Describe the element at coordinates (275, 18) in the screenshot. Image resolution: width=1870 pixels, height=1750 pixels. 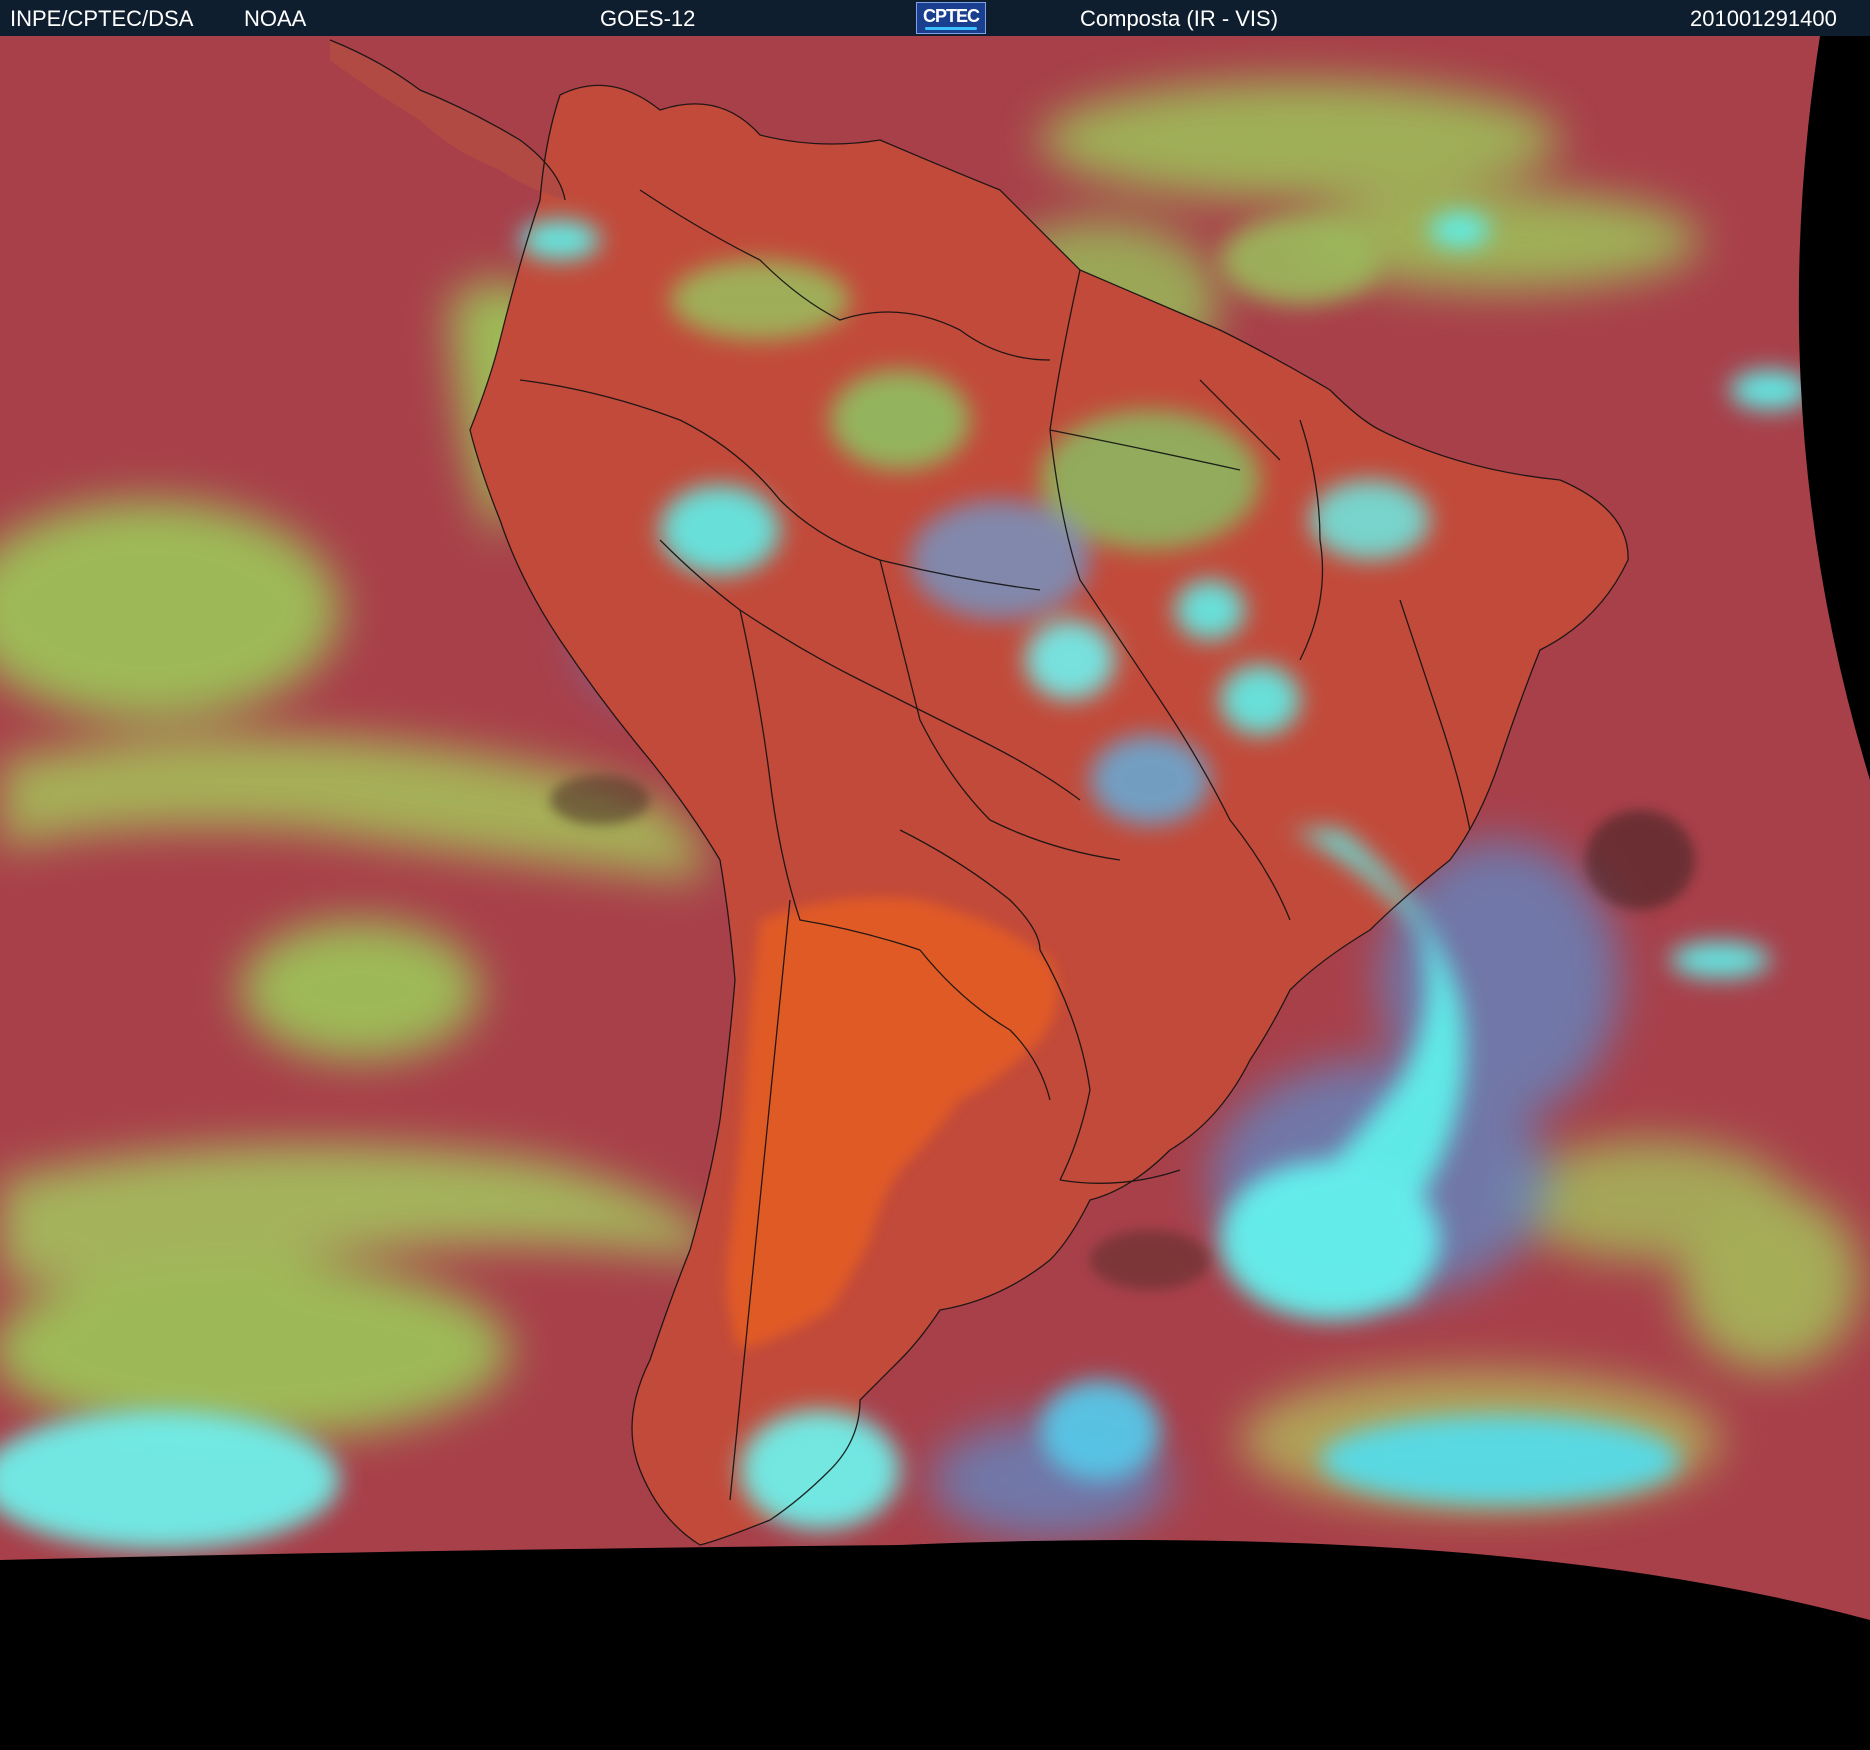
I see `provider-label: NOAA` at that location.